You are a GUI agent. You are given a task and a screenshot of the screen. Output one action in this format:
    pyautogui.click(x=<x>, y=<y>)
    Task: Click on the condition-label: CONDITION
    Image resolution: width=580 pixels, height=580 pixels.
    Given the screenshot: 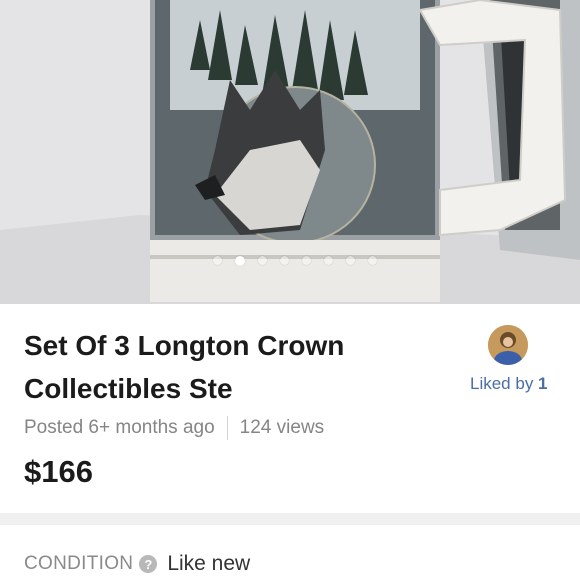 What is the action you would take?
    pyautogui.click(x=79, y=563)
    